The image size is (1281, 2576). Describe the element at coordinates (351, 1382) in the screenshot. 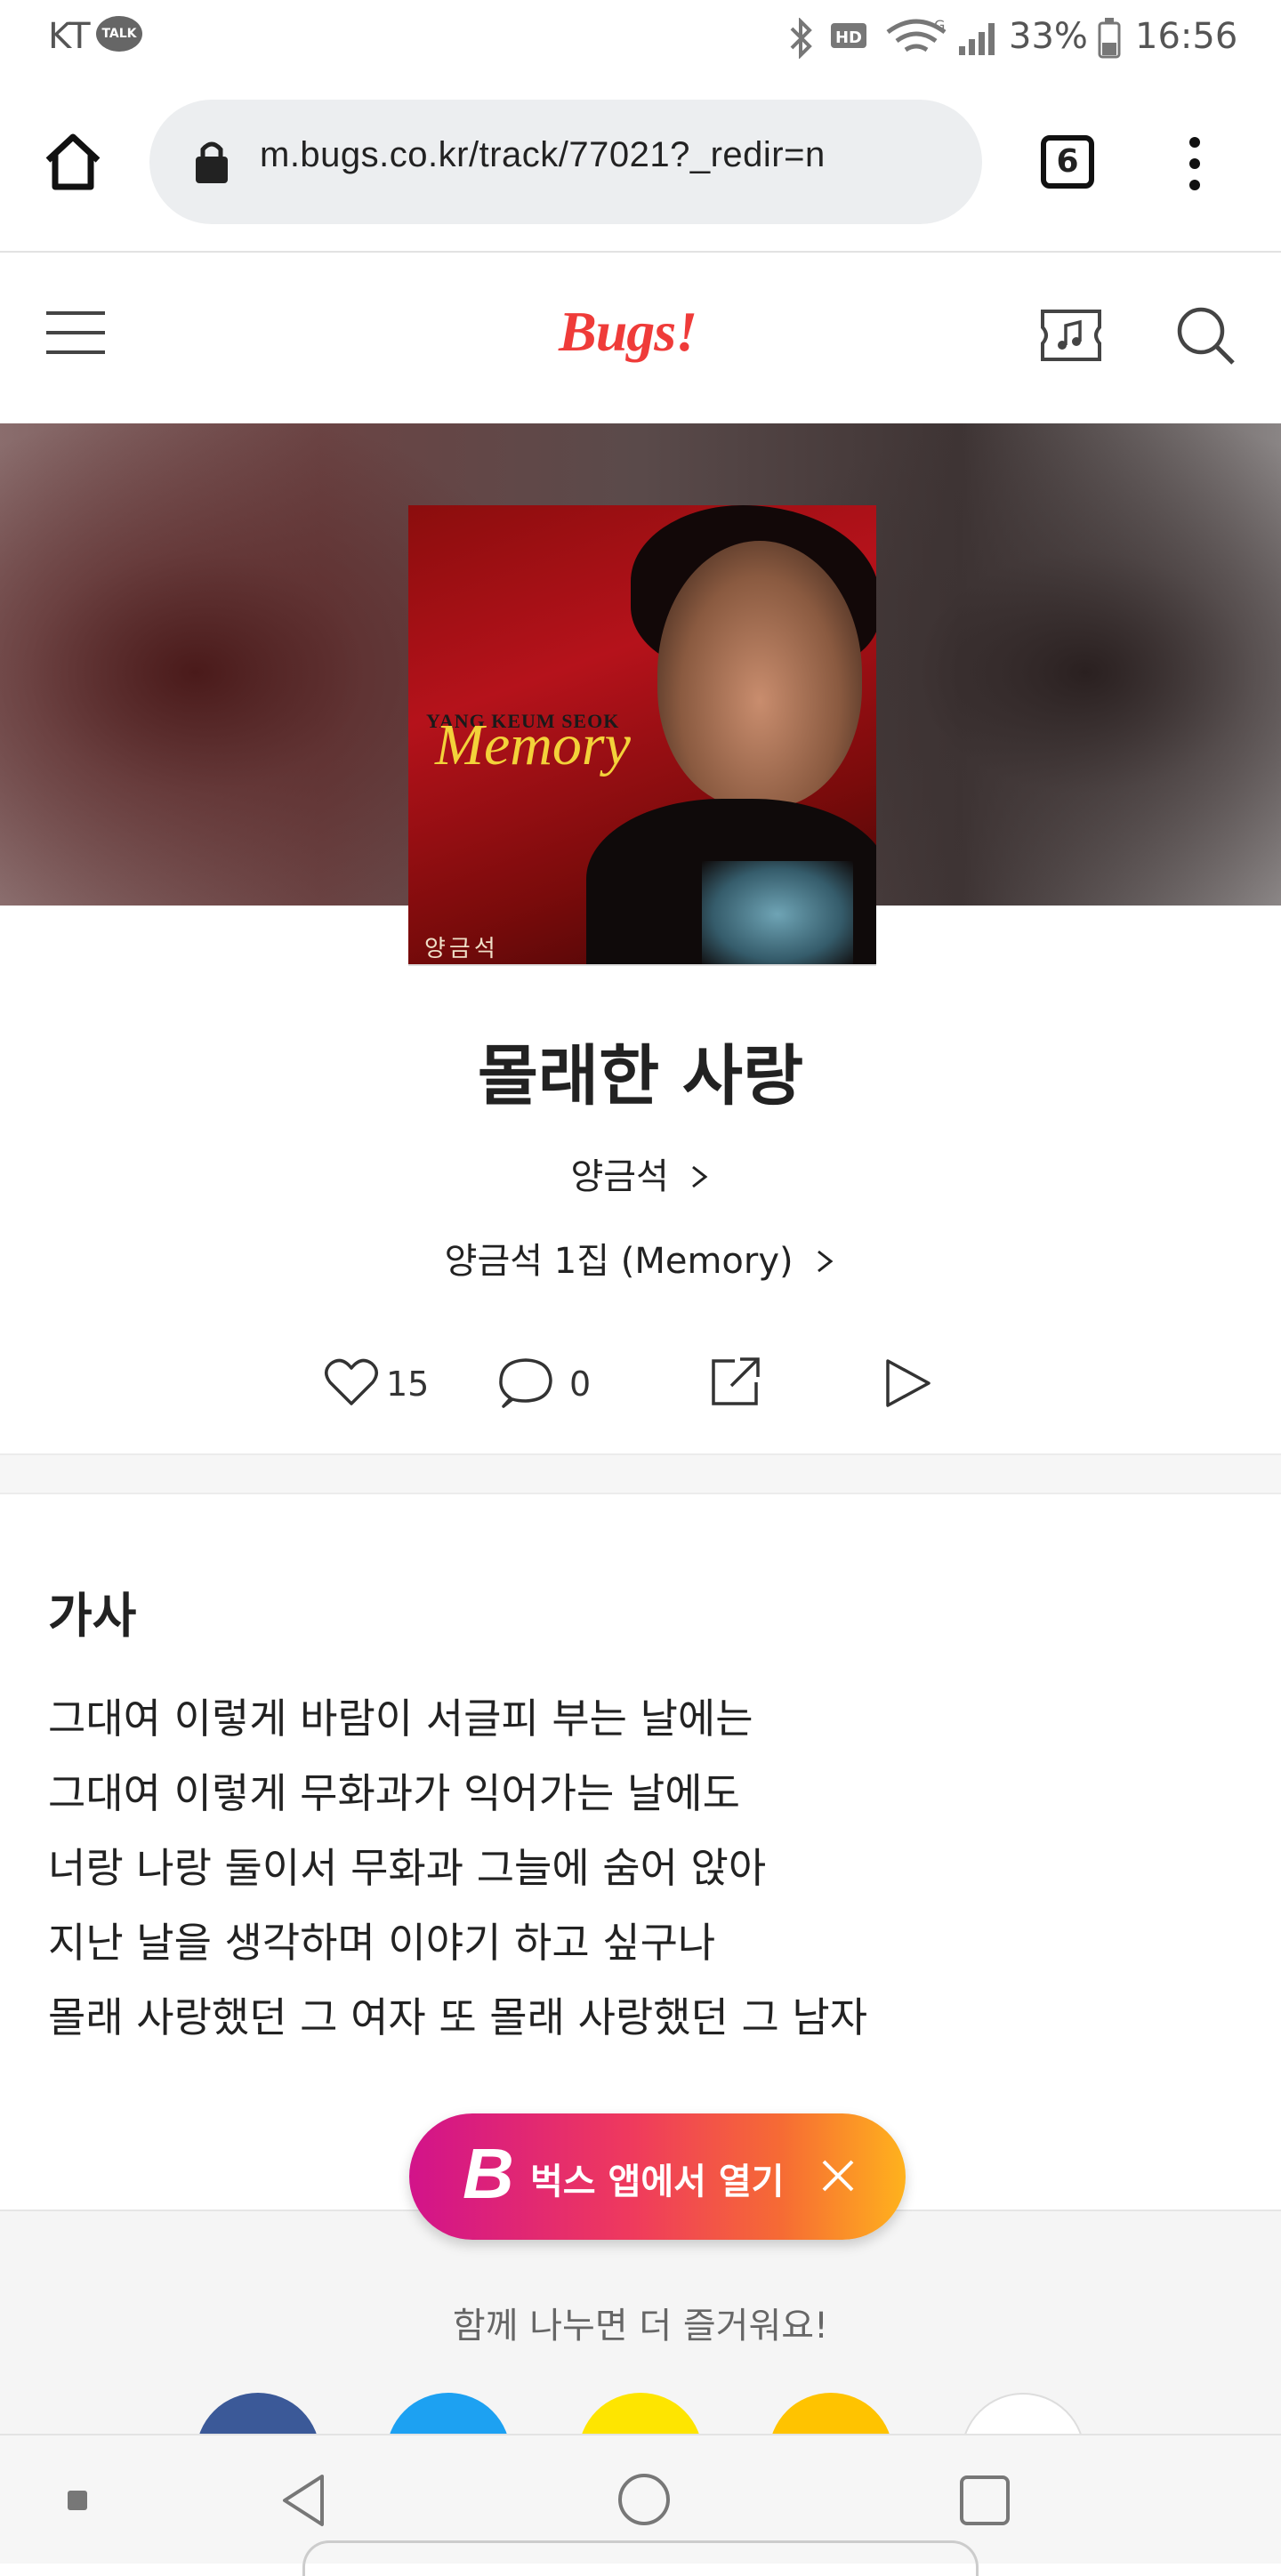

I see `heart-icon` at that location.